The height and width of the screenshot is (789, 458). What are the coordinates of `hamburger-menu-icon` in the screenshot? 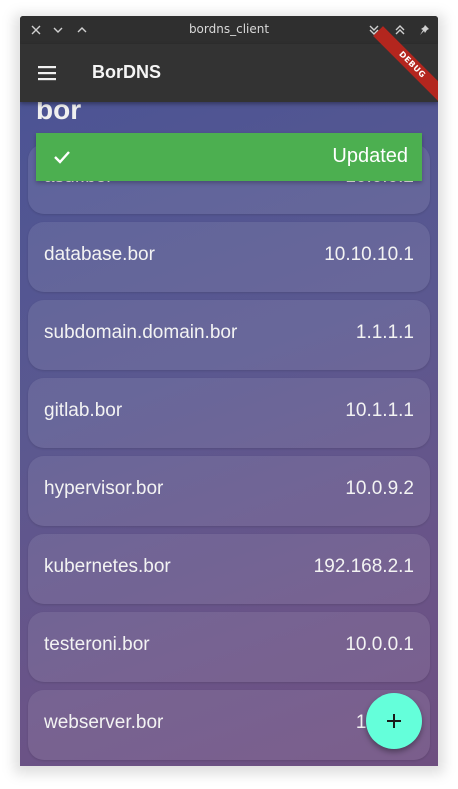 It's located at (47, 73).